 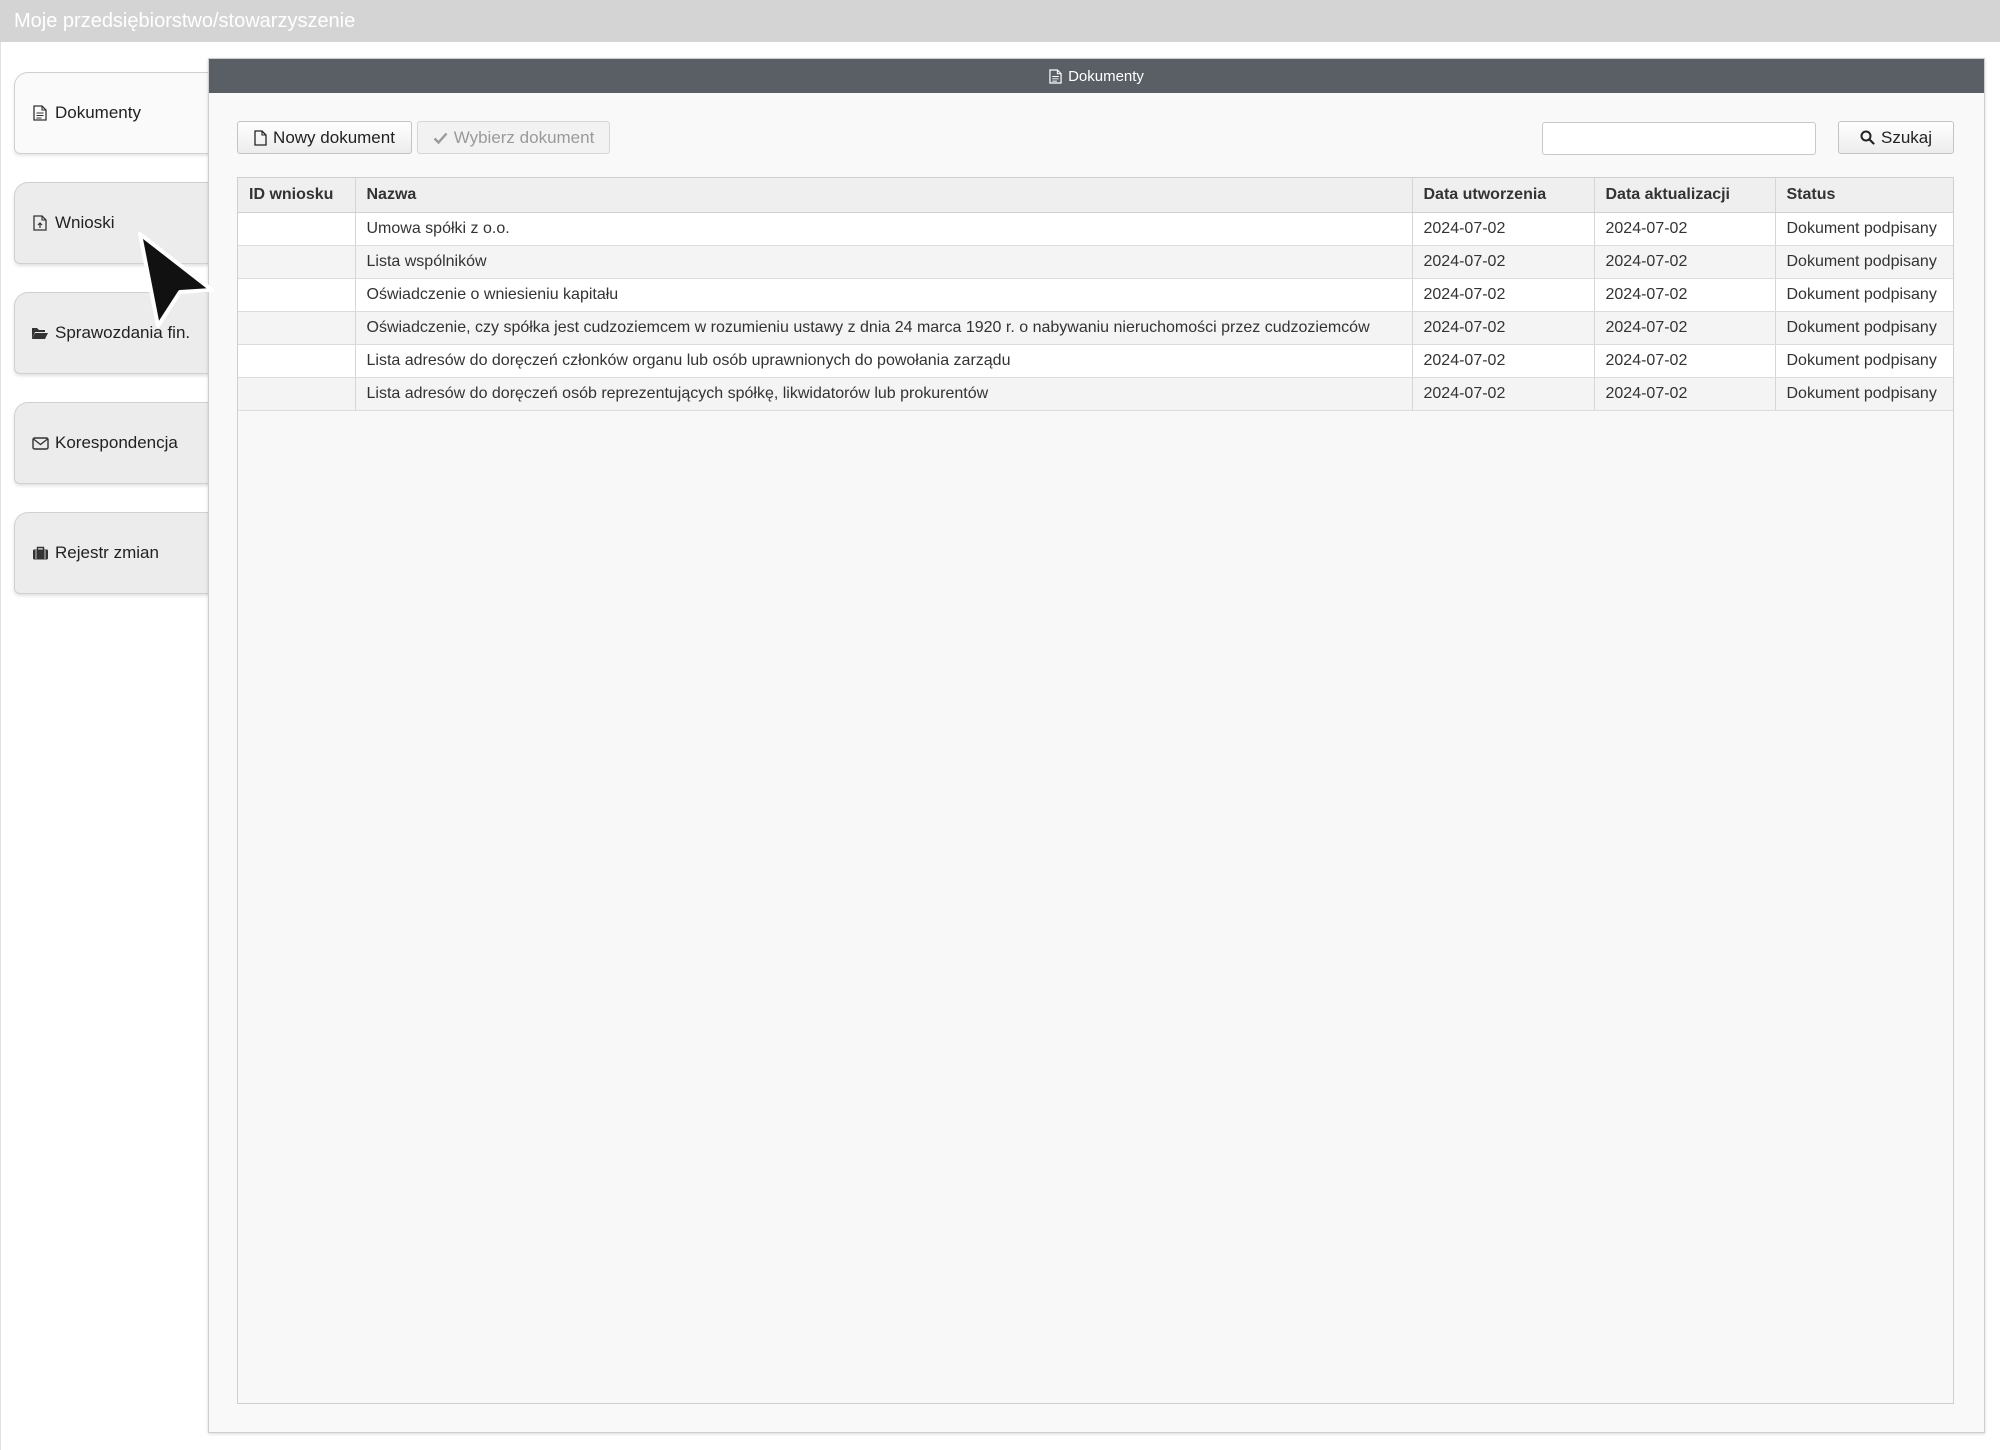 What do you see at coordinates (884, 229) in the screenshot?
I see `cell-name: Umowa spółki z o.o.` at bounding box center [884, 229].